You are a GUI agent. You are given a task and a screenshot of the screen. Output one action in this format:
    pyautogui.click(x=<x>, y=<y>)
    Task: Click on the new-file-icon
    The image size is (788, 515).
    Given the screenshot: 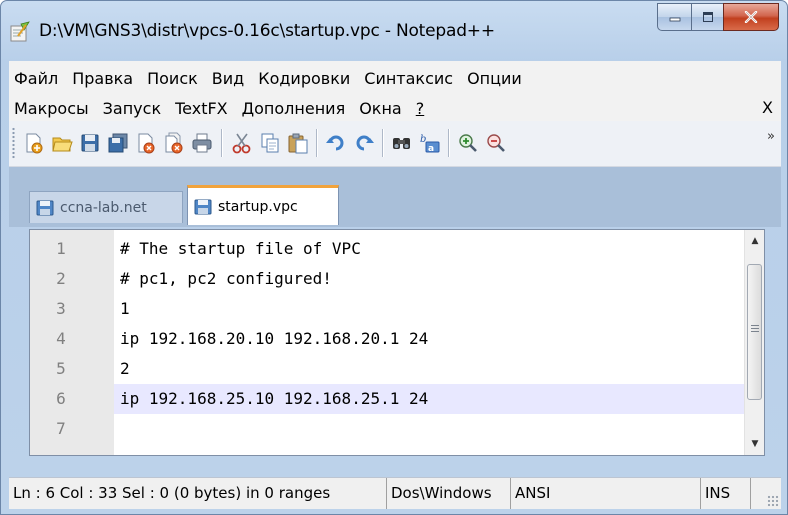 What is the action you would take?
    pyautogui.click(x=34, y=143)
    